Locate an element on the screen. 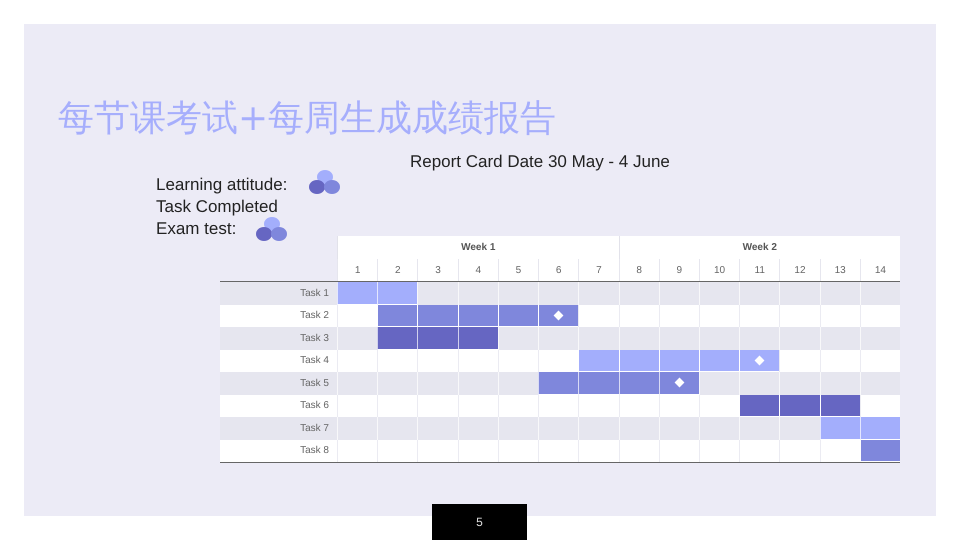 The width and height of the screenshot is (960, 540). day-header: 4 is located at coordinates (478, 270).